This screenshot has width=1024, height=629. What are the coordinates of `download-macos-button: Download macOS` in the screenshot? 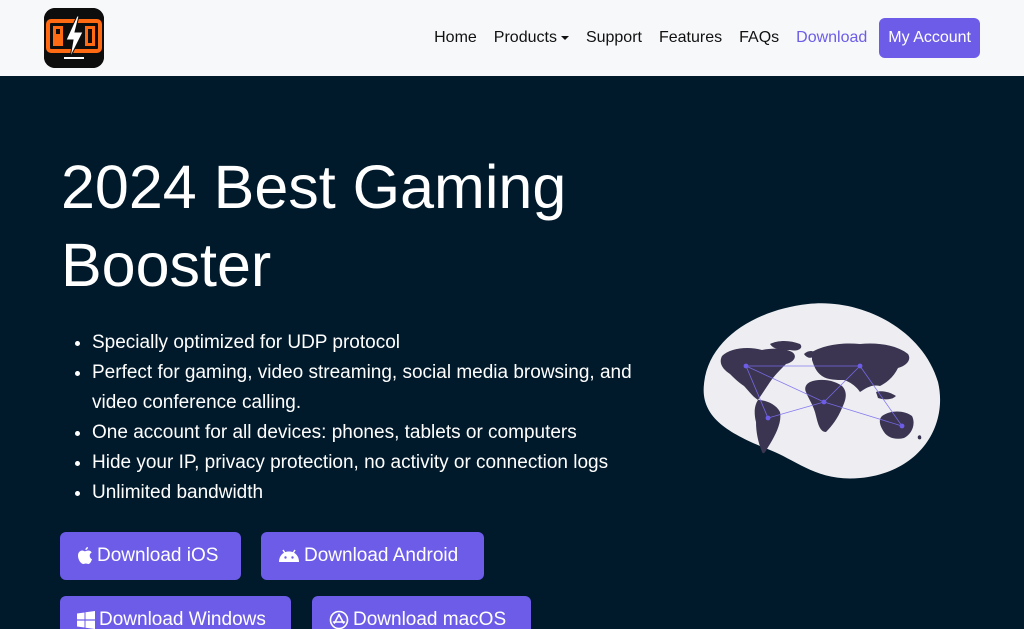 It's located at (421, 612).